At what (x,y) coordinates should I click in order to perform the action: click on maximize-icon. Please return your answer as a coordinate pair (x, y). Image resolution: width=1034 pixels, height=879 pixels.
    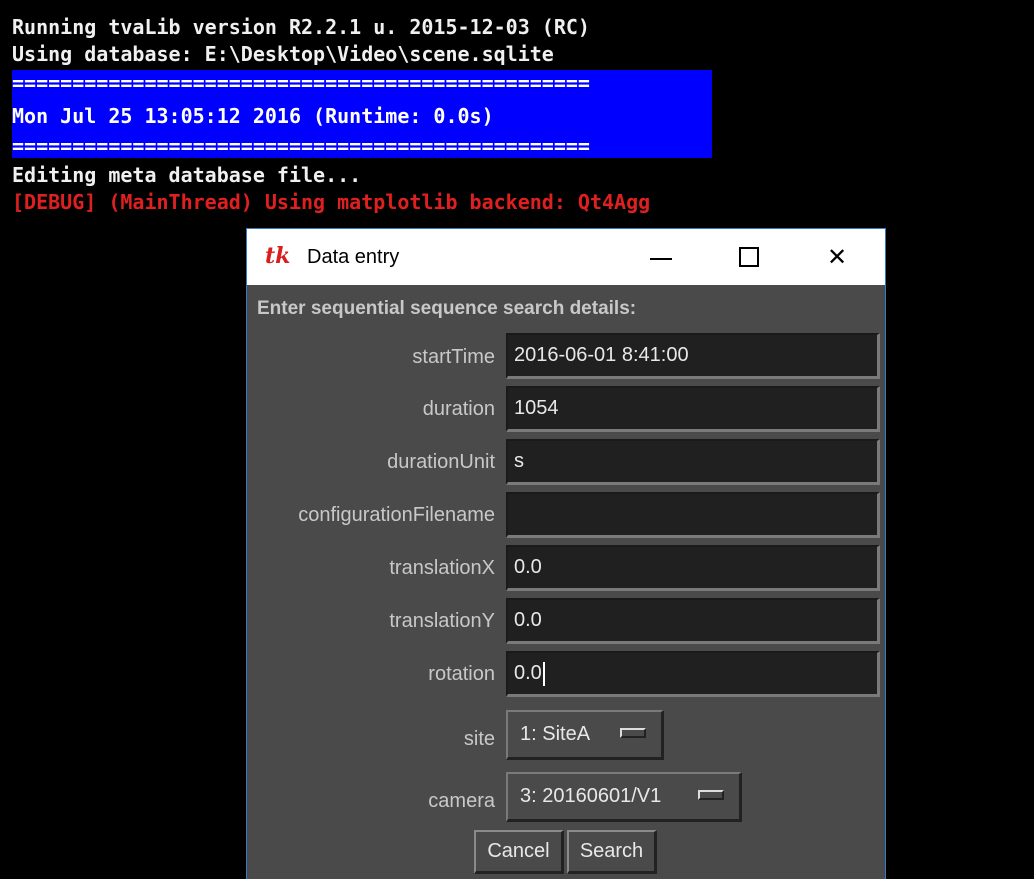
    Looking at the image, I should click on (749, 257).